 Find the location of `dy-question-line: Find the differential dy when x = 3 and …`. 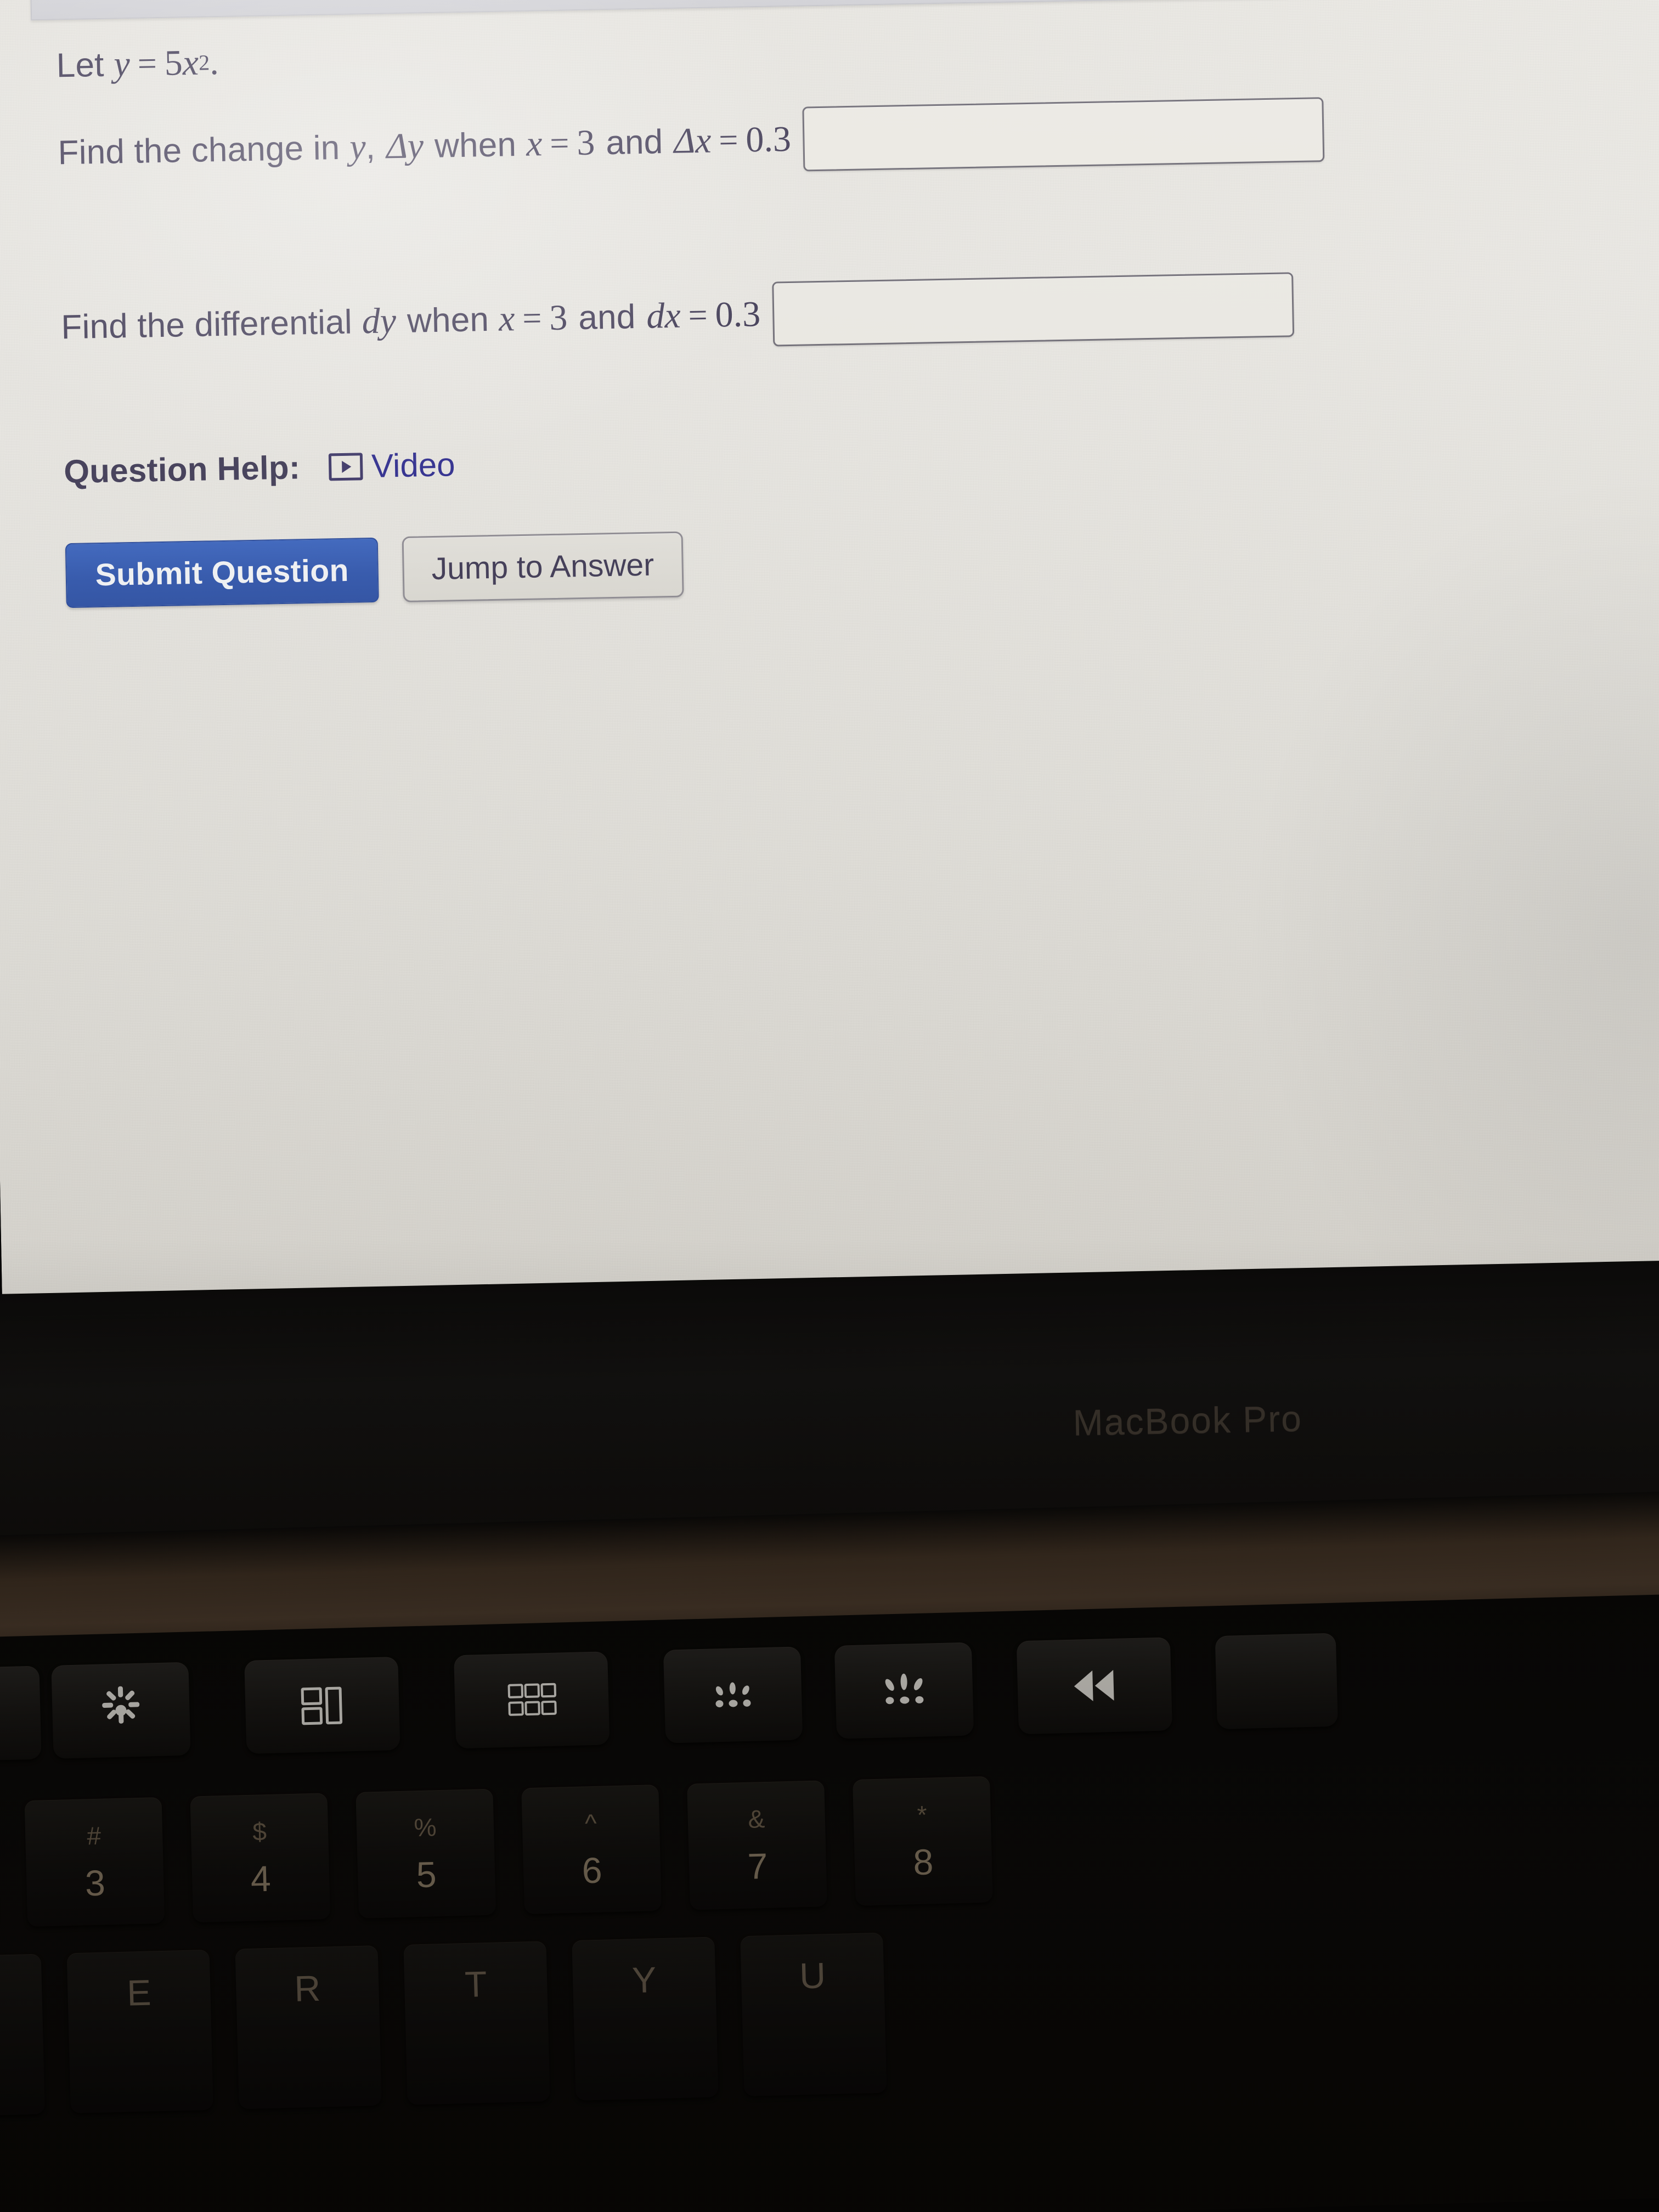

dy-question-line: Find the differential dy when x = 3 and … is located at coordinates (818, 313).